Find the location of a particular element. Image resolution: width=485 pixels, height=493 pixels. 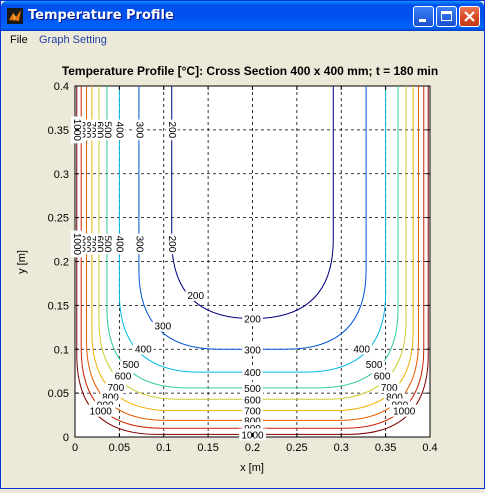

x-tick-label: 0 is located at coordinates (75, 448).